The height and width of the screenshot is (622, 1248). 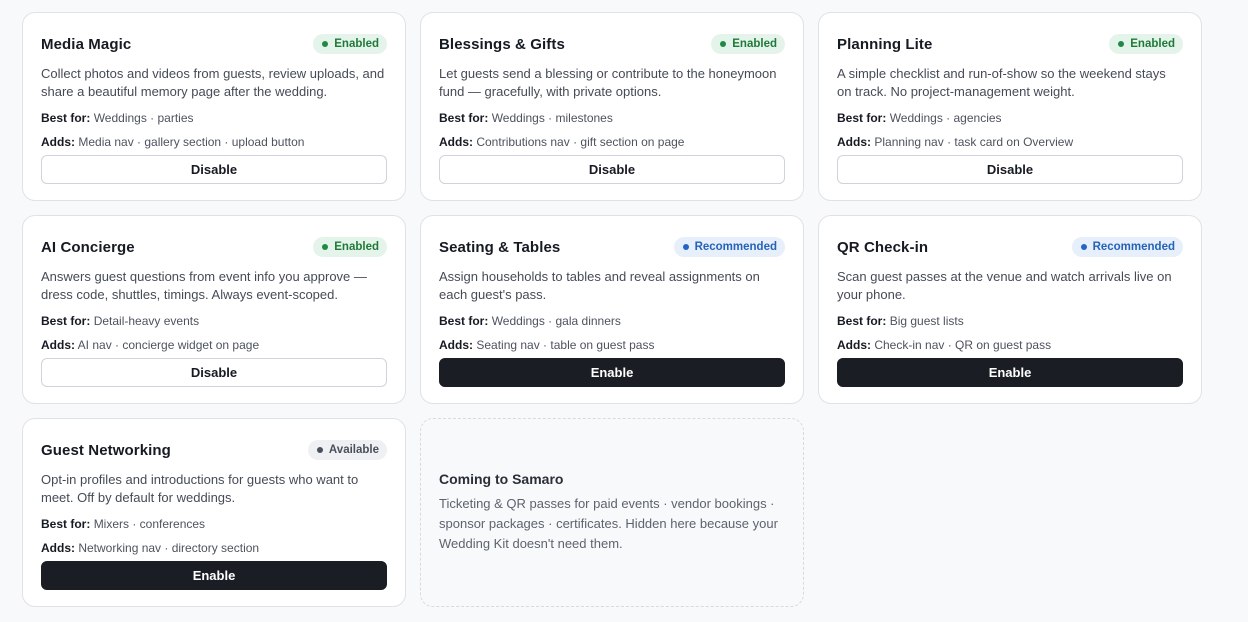 What do you see at coordinates (883, 247) in the screenshot?
I see `feature-title: QR Check-in` at bounding box center [883, 247].